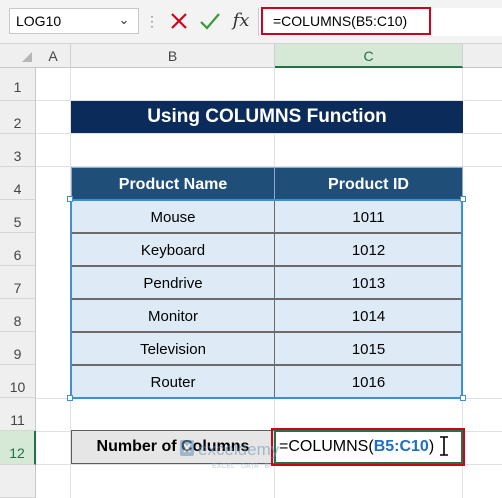 The height and width of the screenshot is (498, 502). I want to click on row-header-5: 5, so click(18, 216).